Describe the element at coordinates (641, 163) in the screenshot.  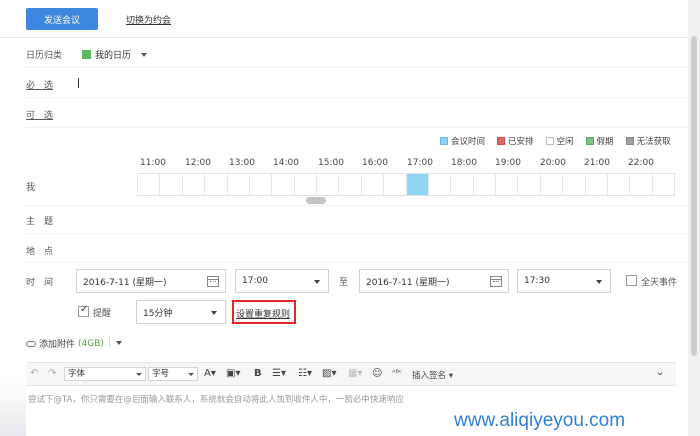
I see `hour-label: 22:00` at that location.